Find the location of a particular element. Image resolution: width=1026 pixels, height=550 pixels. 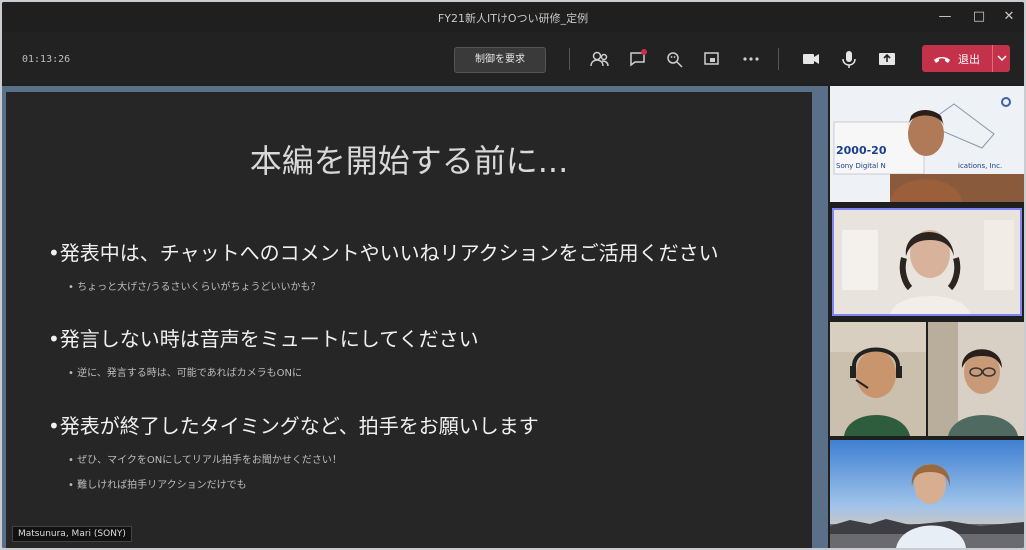

banner-text: 2000-20 is located at coordinates (861, 150).